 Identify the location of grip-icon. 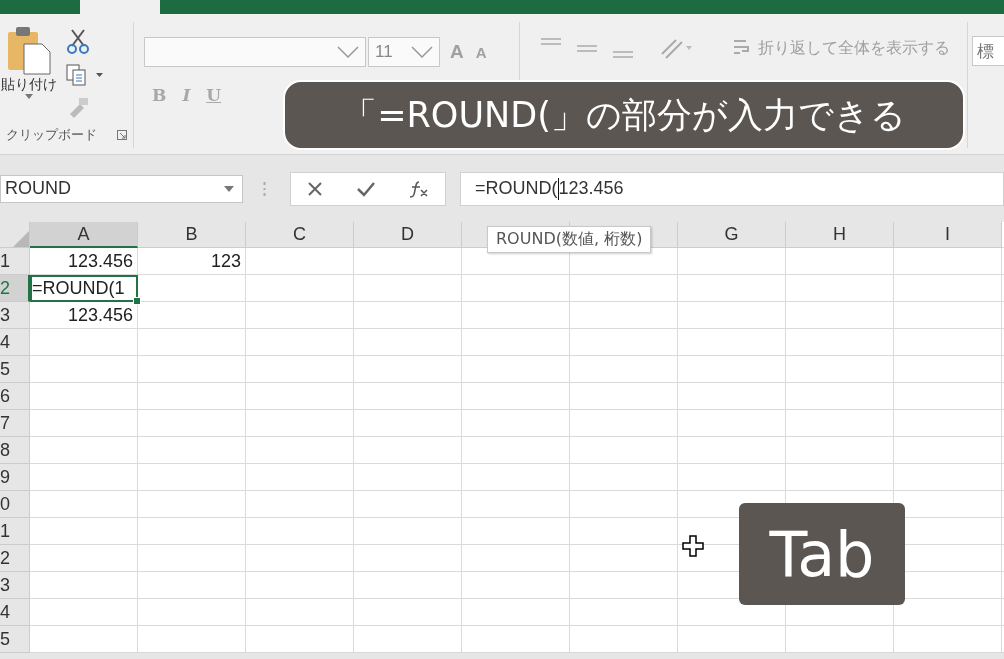
(264, 188).